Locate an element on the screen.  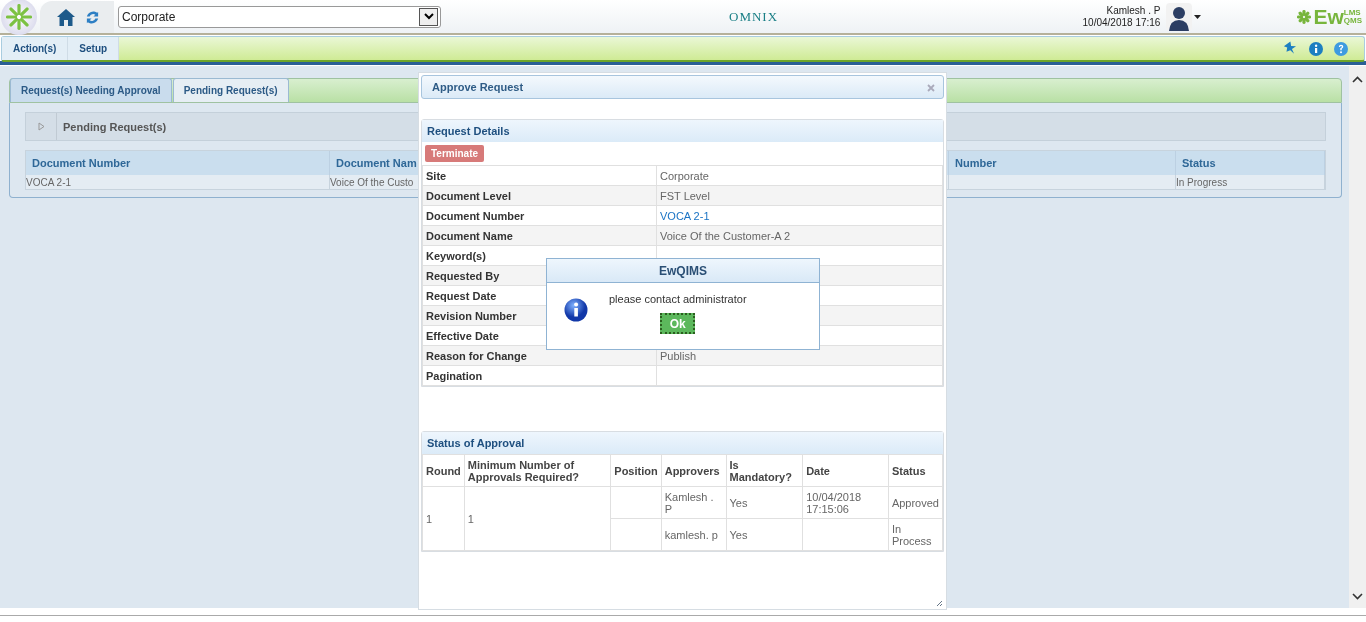
column-header: Minimum Number of Approvals Required? is located at coordinates (523, 470).